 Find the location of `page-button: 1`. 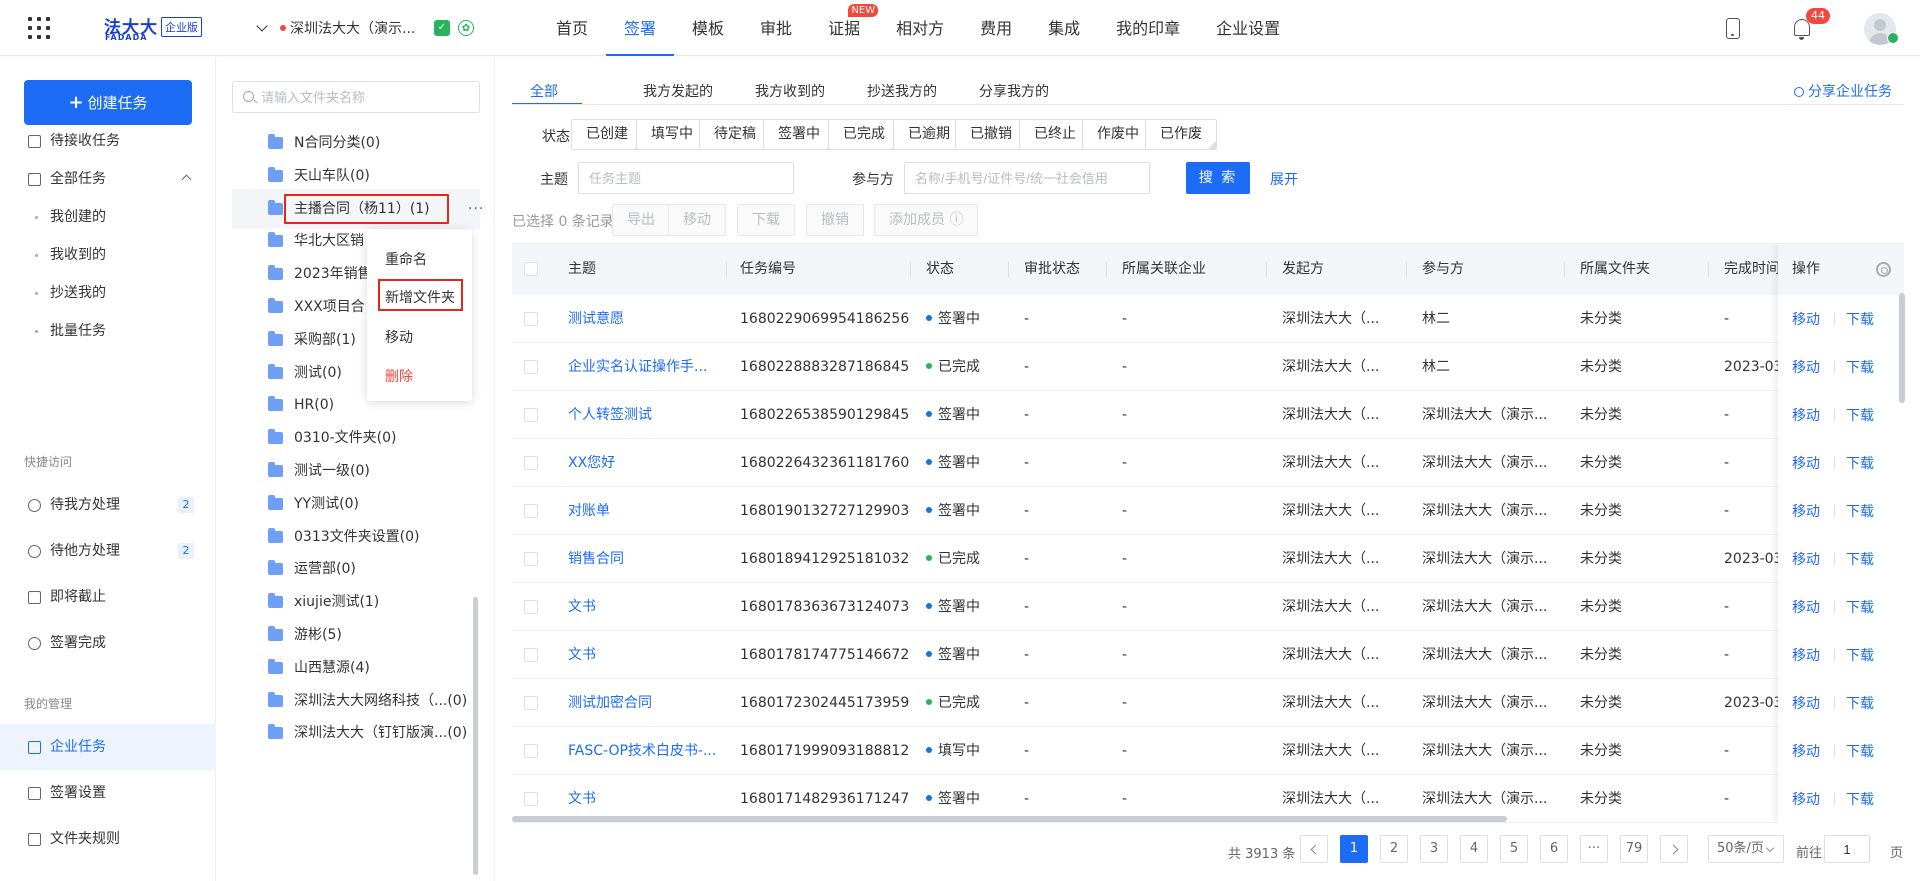

page-button: 1 is located at coordinates (1354, 849).